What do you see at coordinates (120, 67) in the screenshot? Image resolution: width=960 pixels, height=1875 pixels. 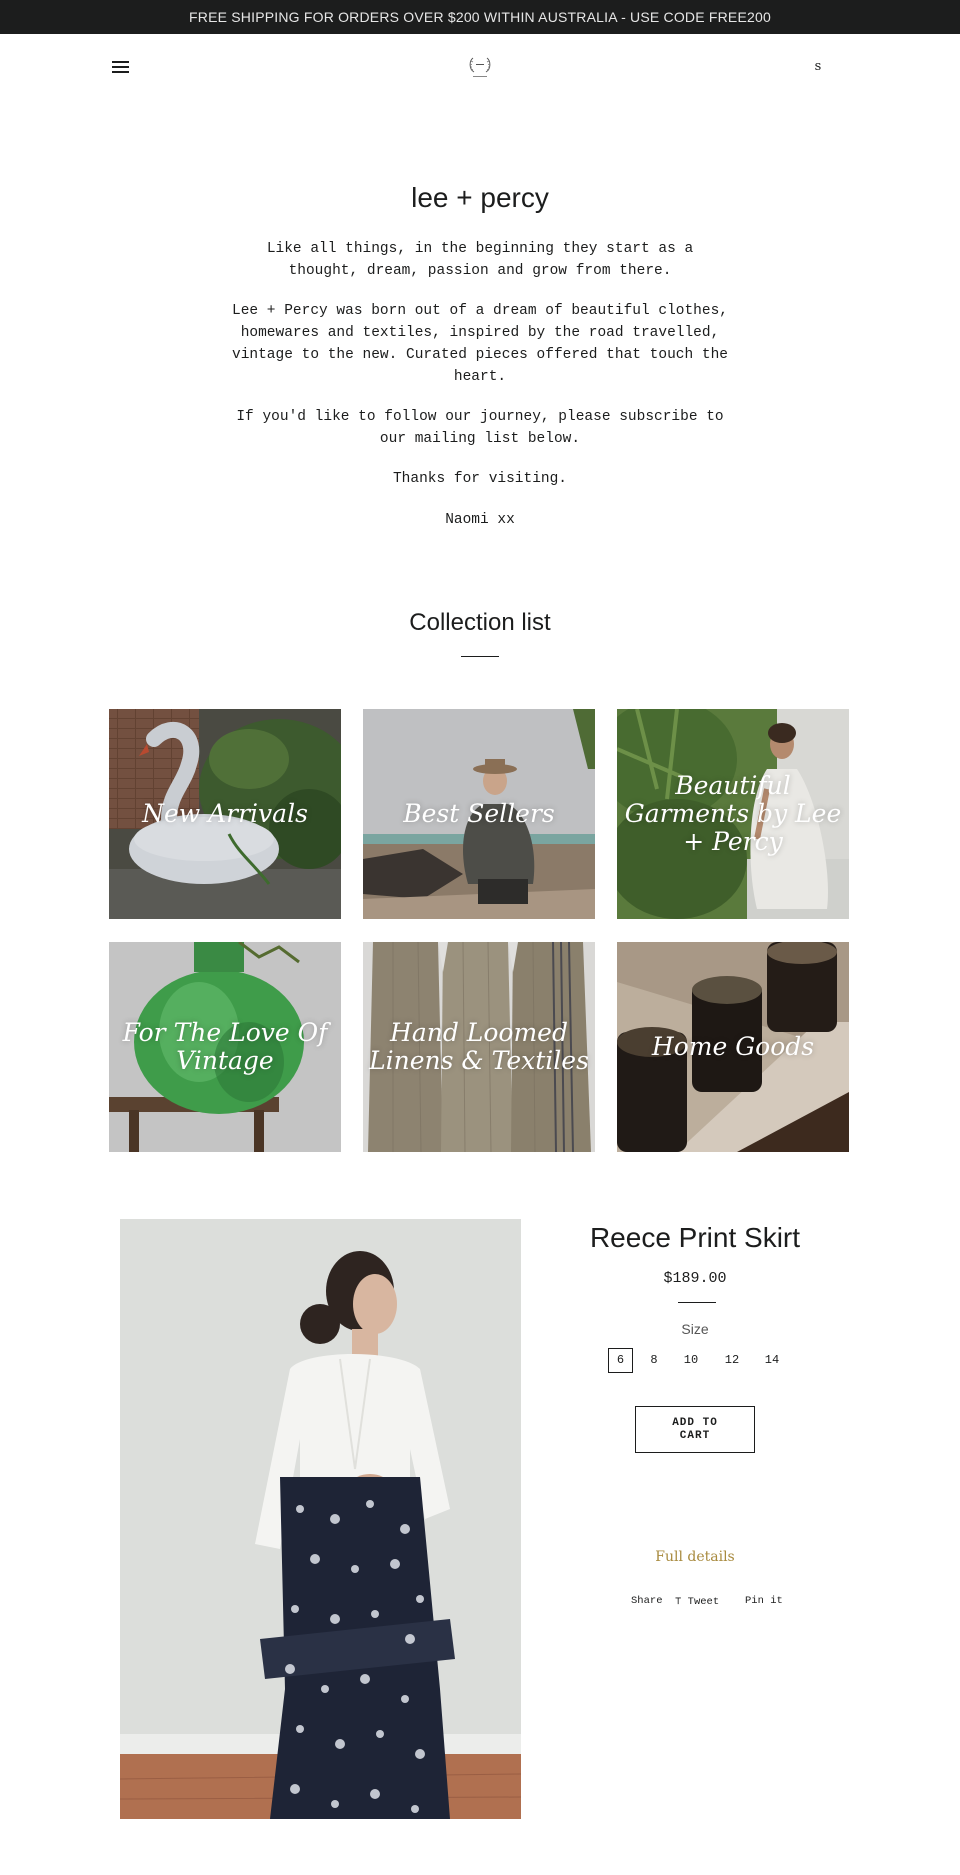 I see `menu-icon` at bounding box center [120, 67].